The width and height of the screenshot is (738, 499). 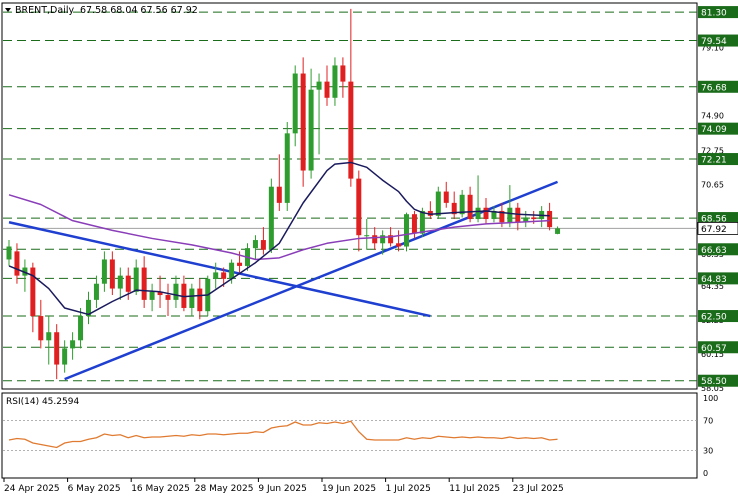 What do you see at coordinates (349, 489) in the screenshot?
I see `x-tick-label: 19 Jun 2025` at bounding box center [349, 489].